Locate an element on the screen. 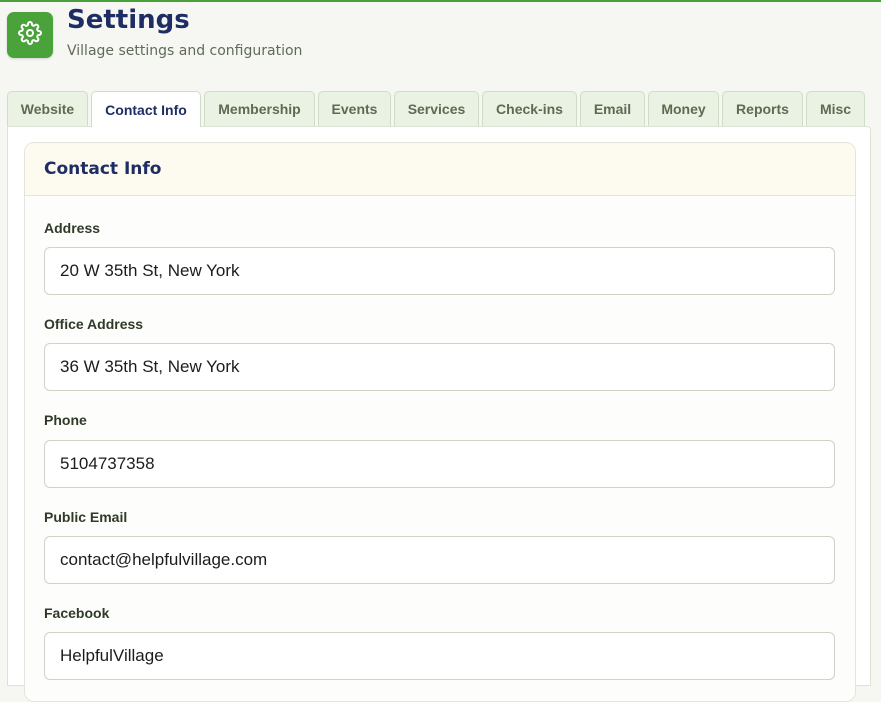 The height and width of the screenshot is (702, 881). tab-website: Website is located at coordinates (47, 108).